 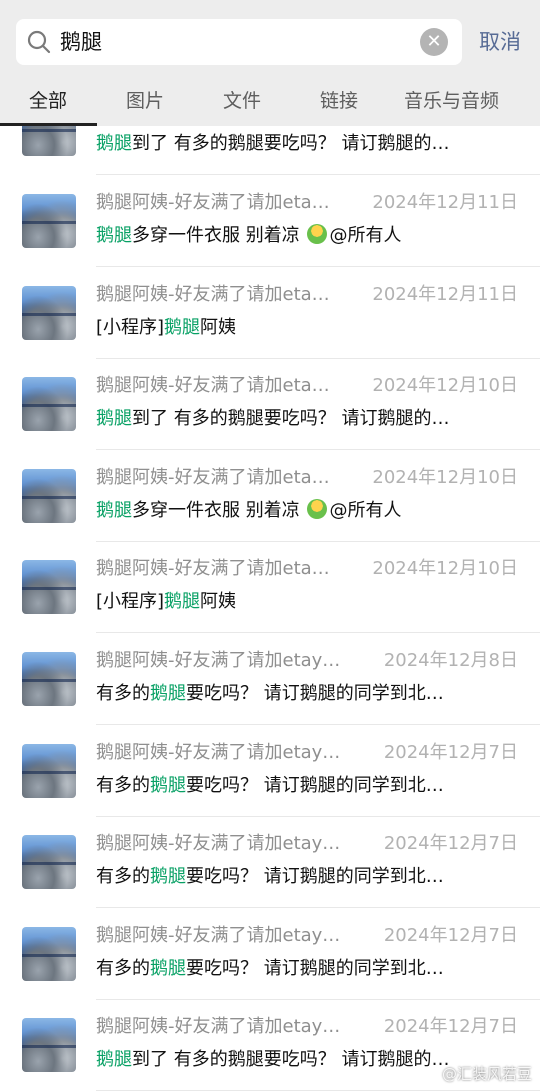 I want to click on category-tabs: 全部 图片 文件 链接 音乐与音频, so click(x=270, y=104).